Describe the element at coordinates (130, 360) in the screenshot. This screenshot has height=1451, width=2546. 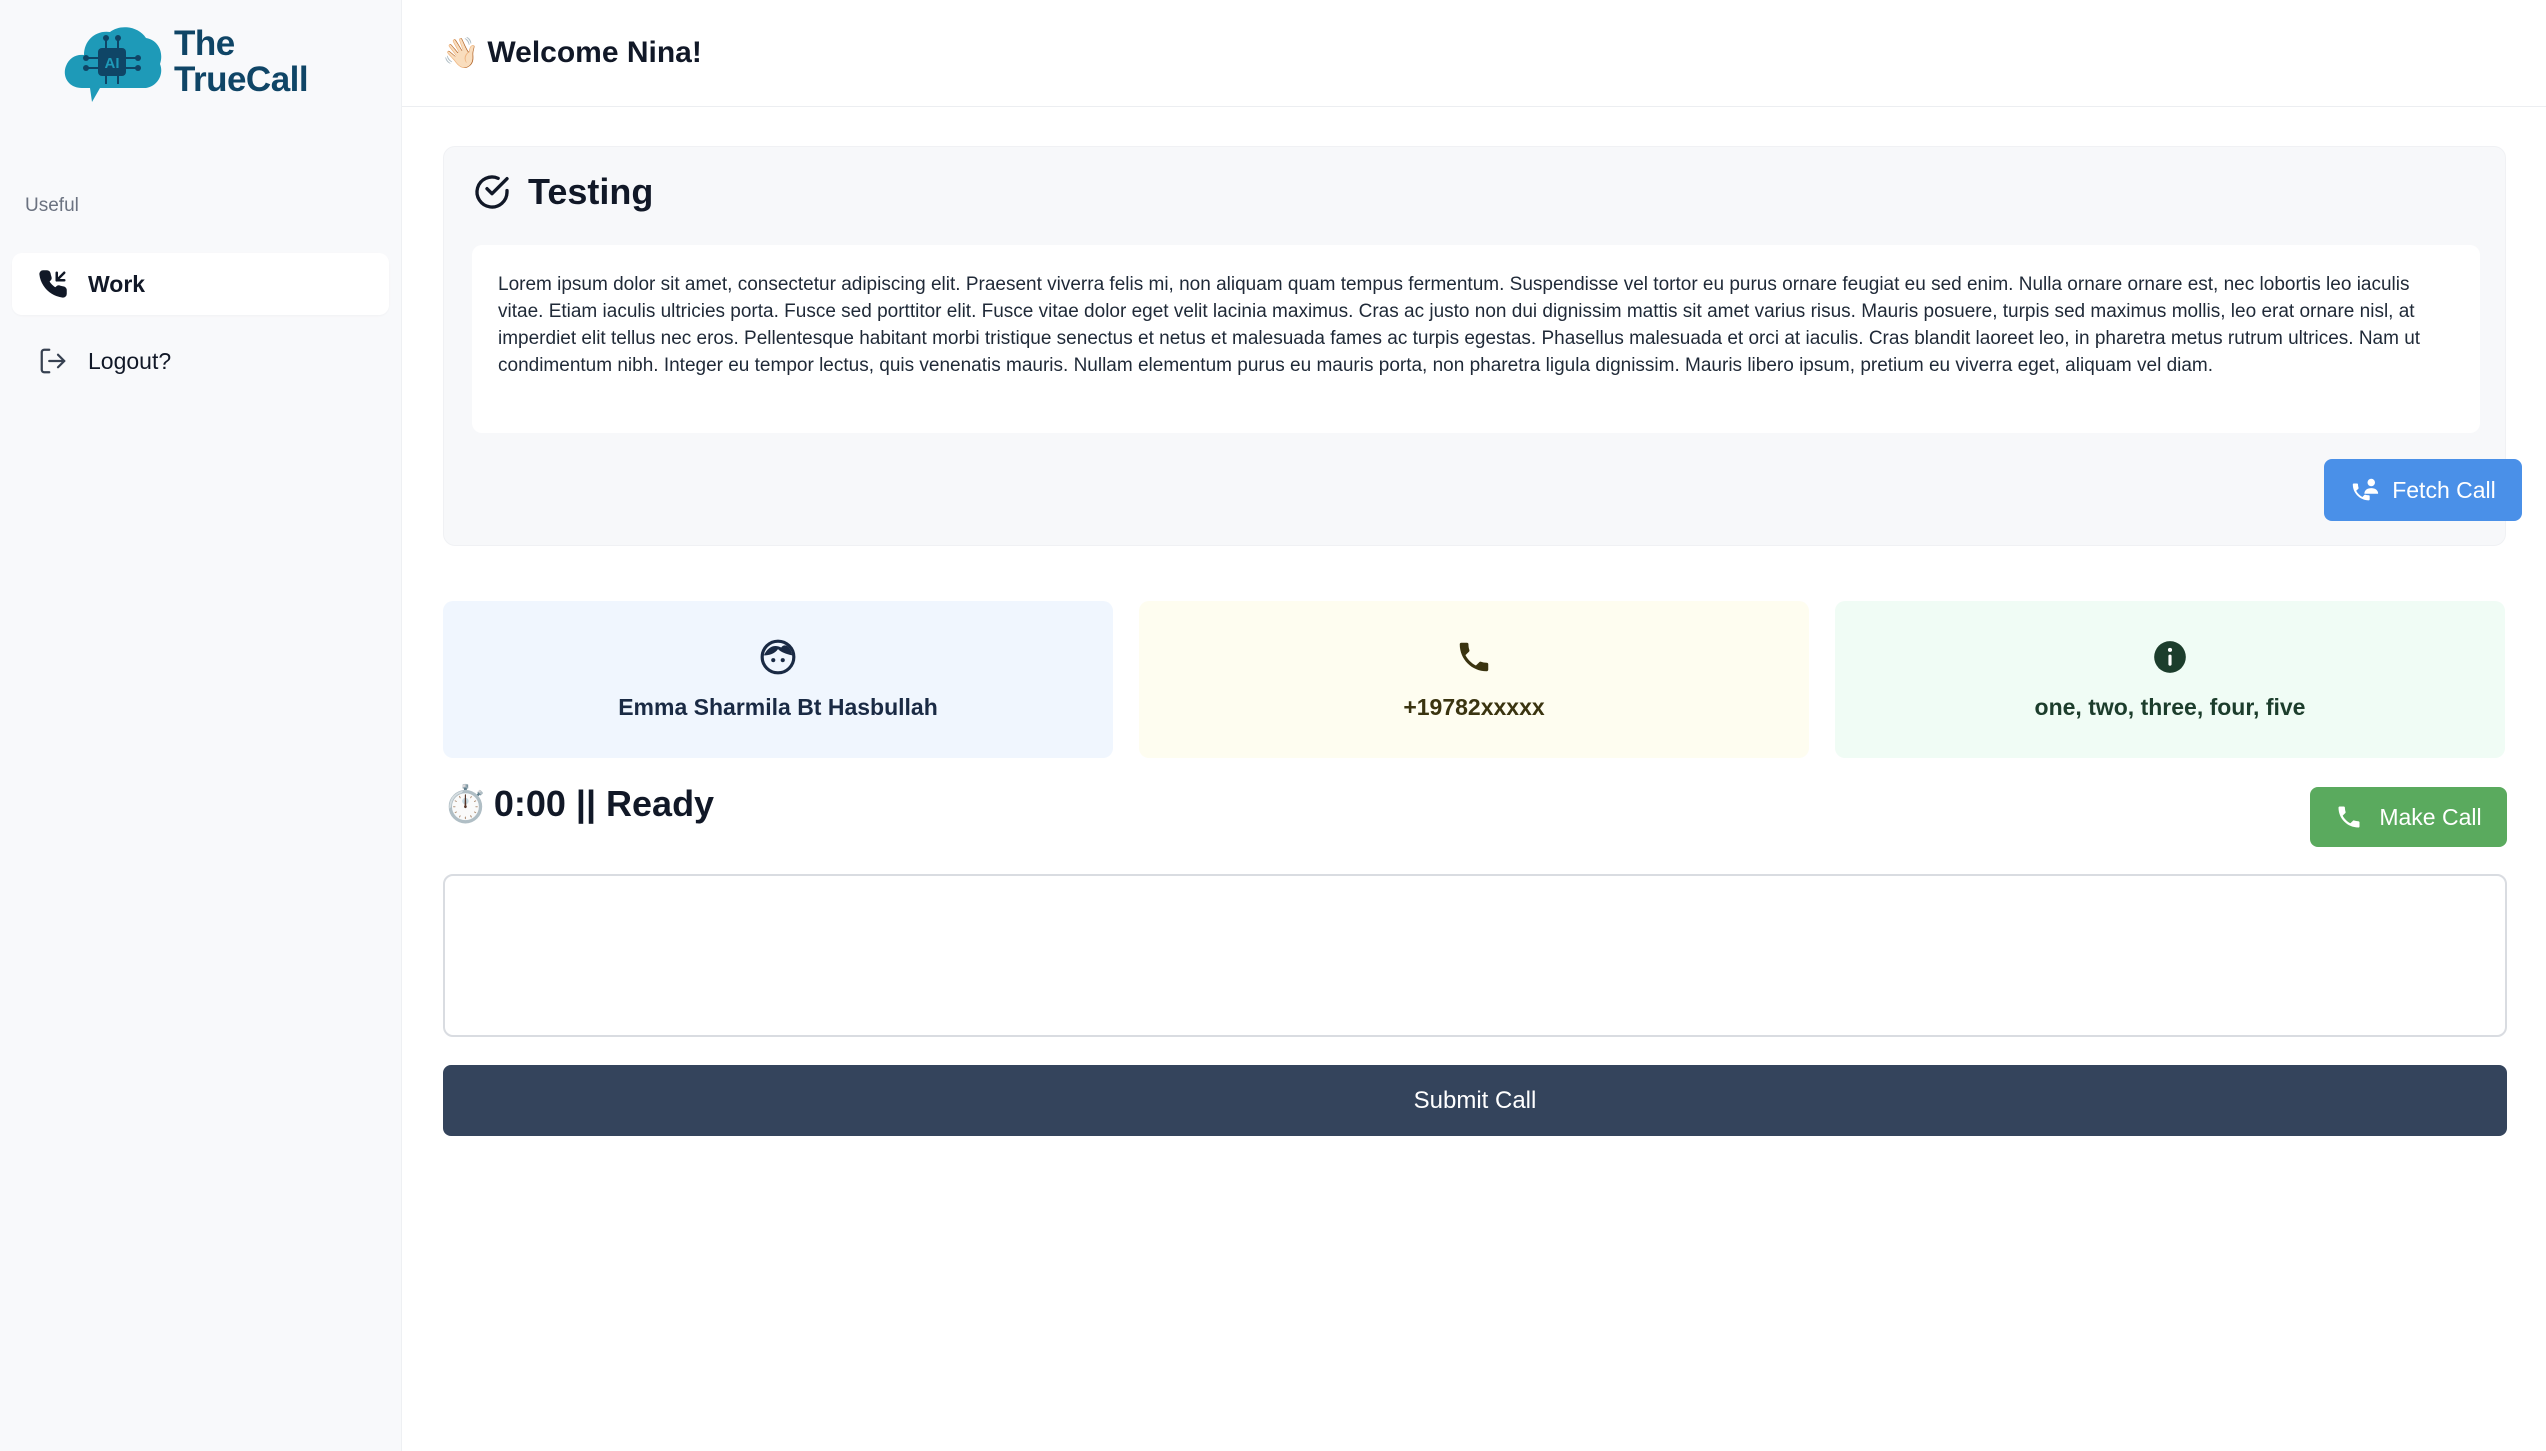
I see `sidebar-item-label: Logout?` at that location.